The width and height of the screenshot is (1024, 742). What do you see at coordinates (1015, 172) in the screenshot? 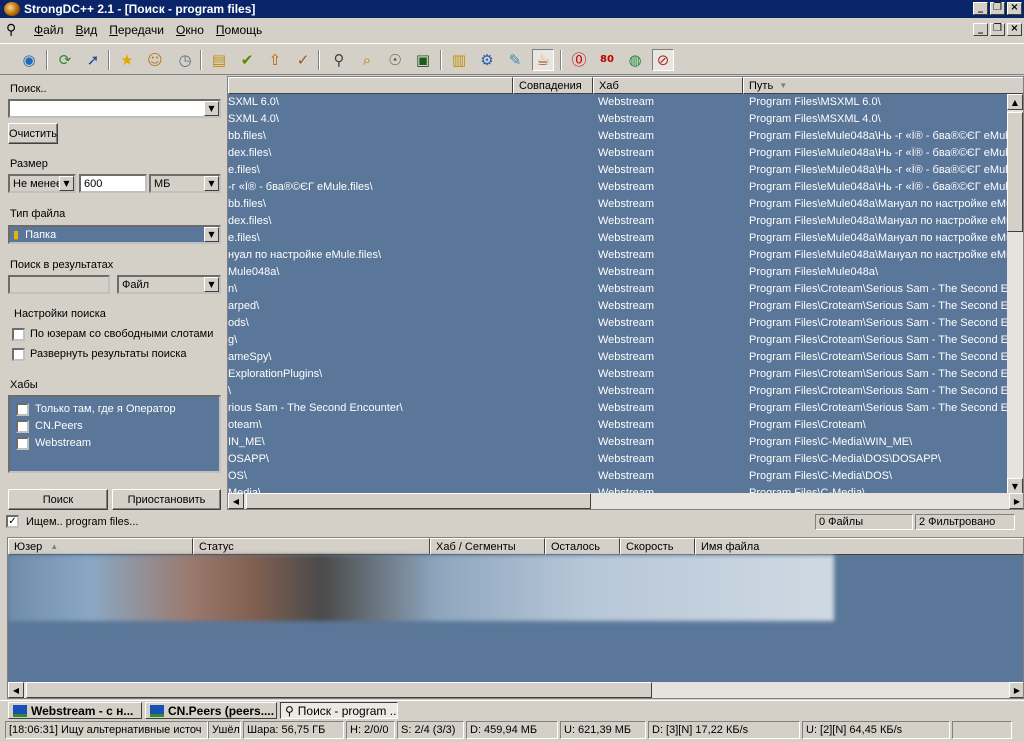
I see `scroll-thumb` at bounding box center [1015, 172].